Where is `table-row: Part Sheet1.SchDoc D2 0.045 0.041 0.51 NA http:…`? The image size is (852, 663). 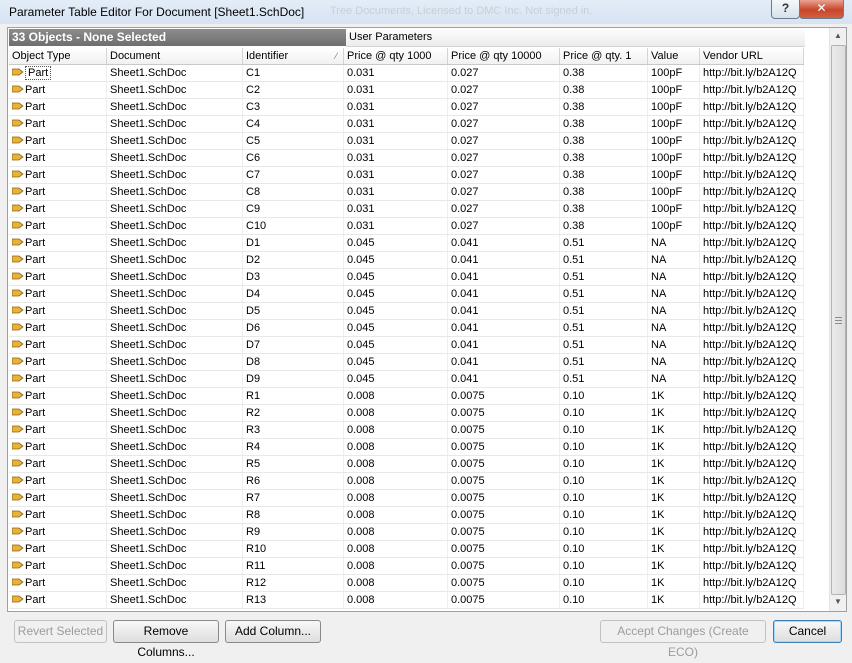
table-row: Part Sheet1.SchDoc D2 0.045 0.041 0.51 NA http:… is located at coordinates (406, 260).